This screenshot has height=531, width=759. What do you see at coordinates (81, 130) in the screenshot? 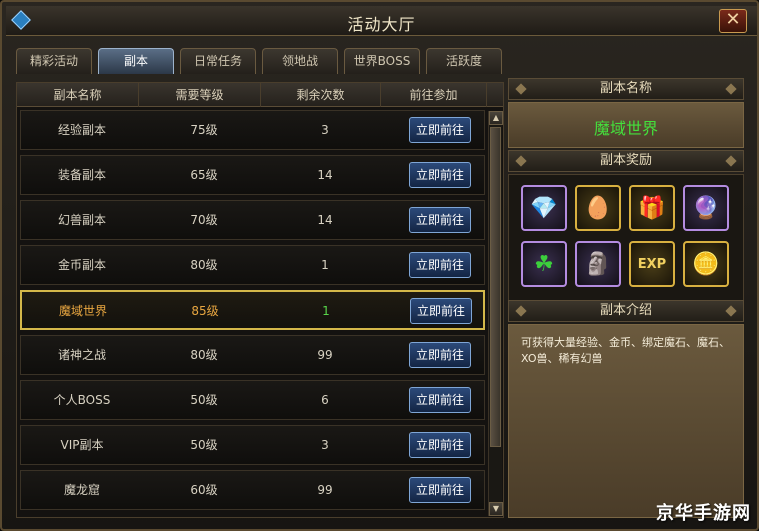
I see `dungeon-name-cell: 经验副本` at bounding box center [81, 130].